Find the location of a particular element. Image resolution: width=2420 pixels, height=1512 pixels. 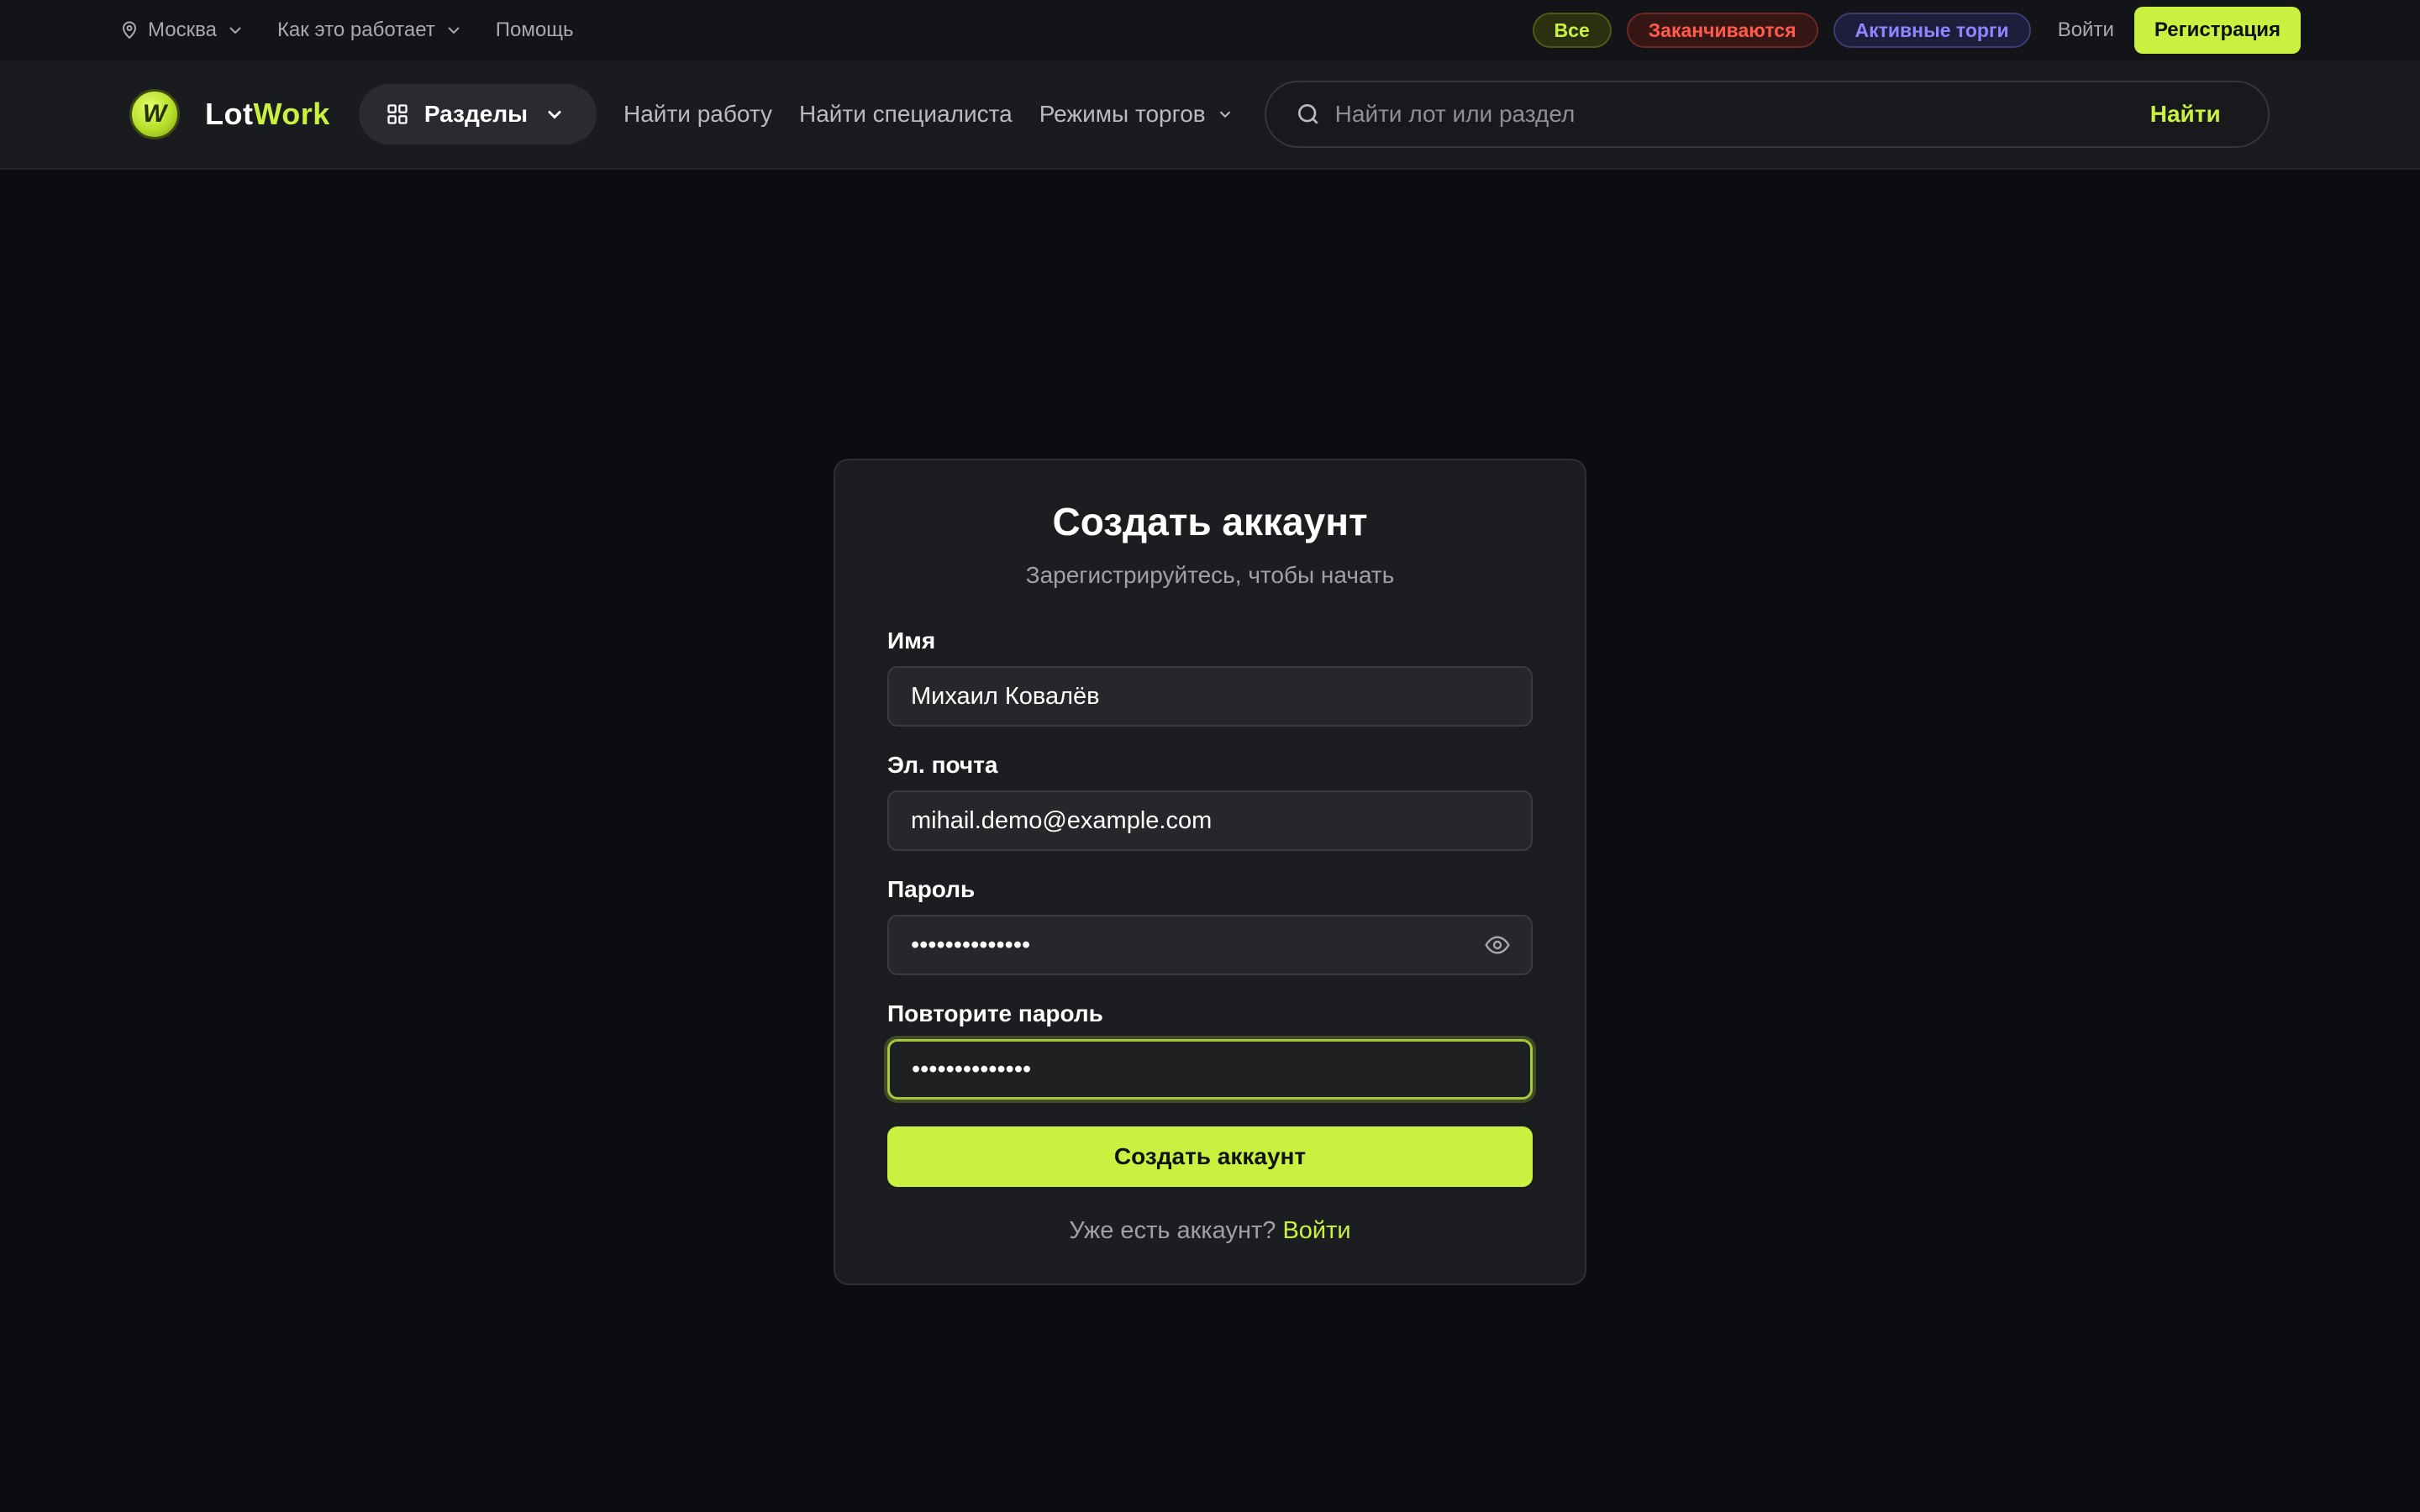

name-field-group: Имя is located at coordinates (1210, 677).